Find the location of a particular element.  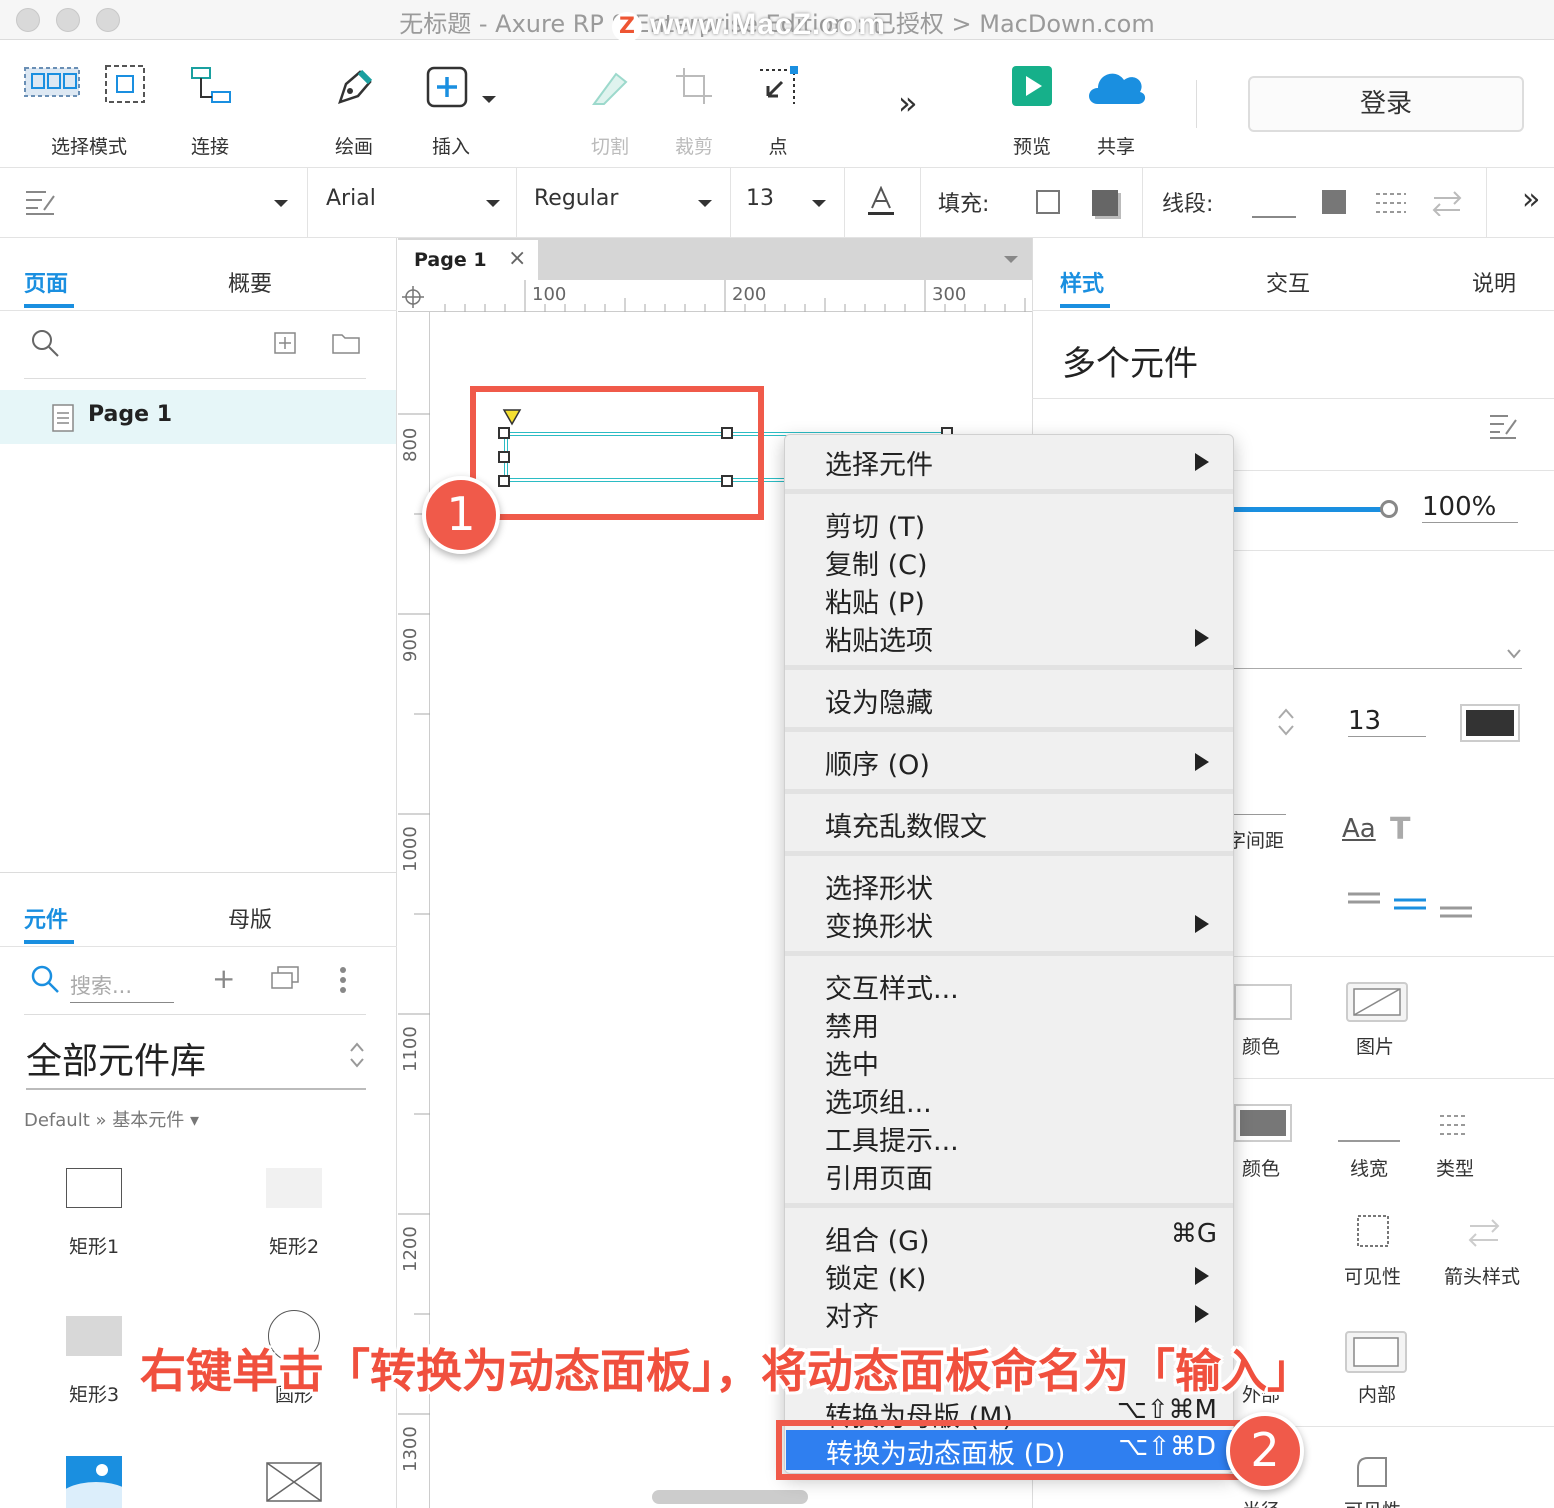

placeholder-widget-icon is located at coordinates (294, 1482).